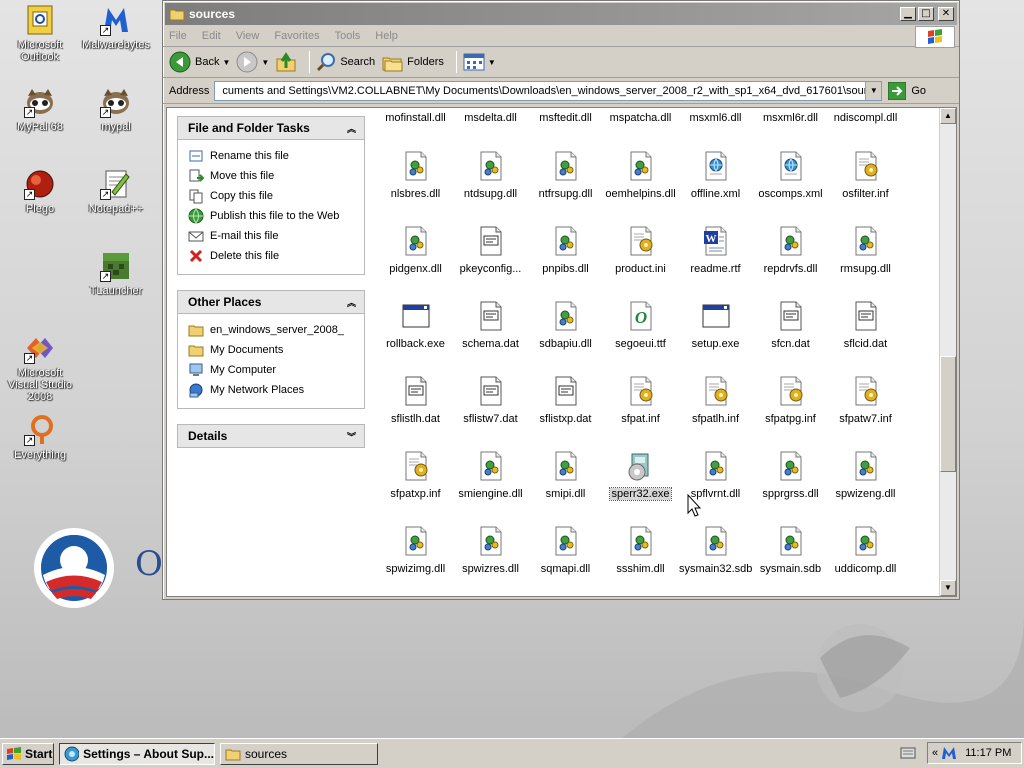 This screenshot has height=768, width=1024. Describe the element at coordinates (248, 36) in the screenshot. I see `menu-view: View` at that location.